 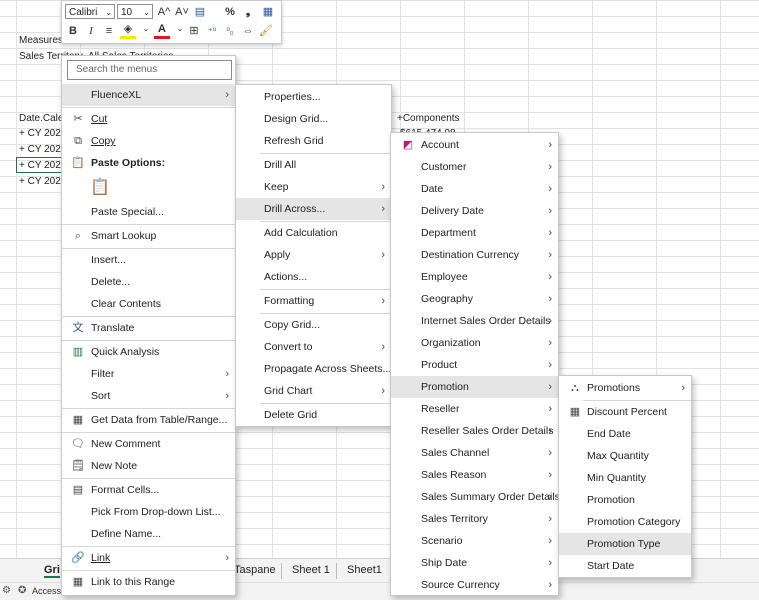 What do you see at coordinates (474, 475) in the screenshot?
I see `dimension-item: Sales Reason ›` at bounding box center [474, 475].